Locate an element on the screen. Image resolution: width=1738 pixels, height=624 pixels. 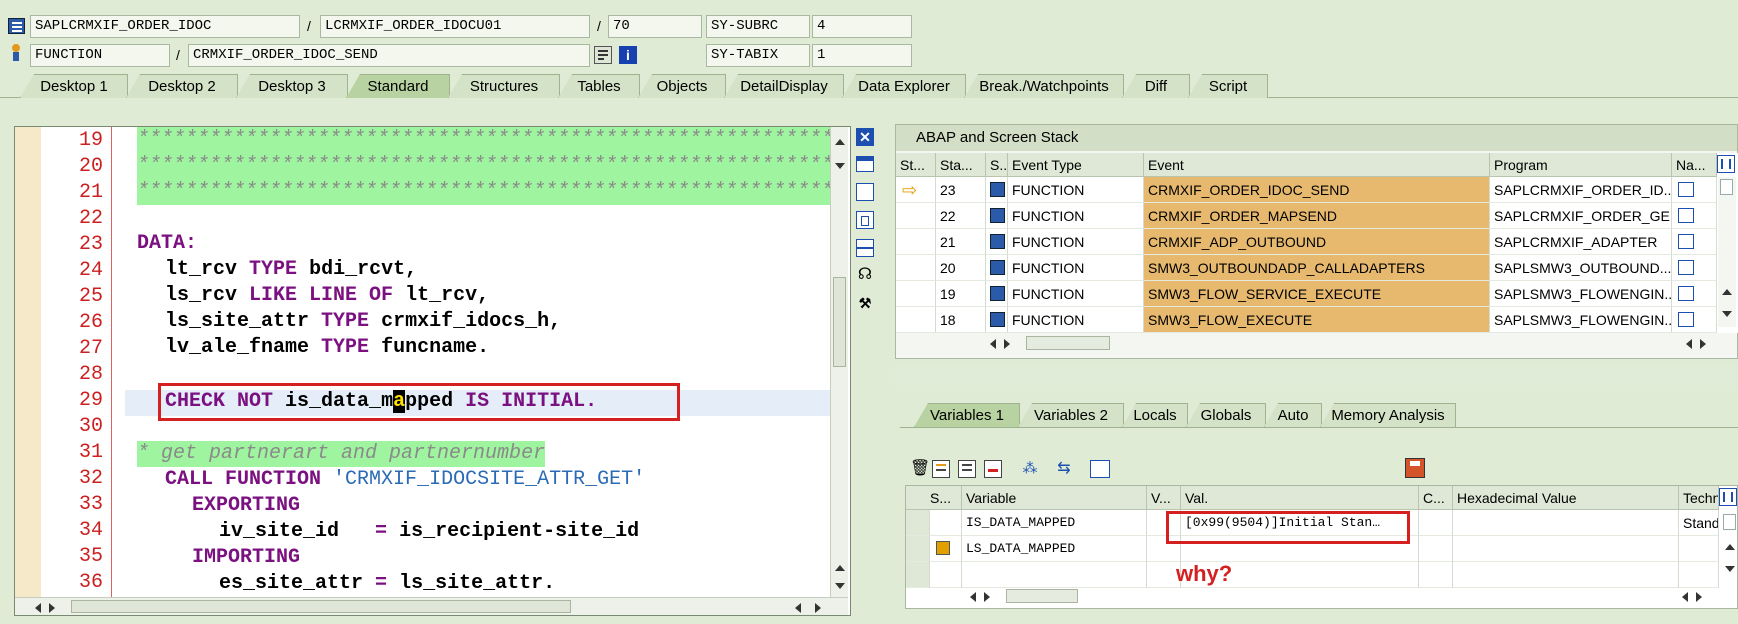
display-source-icon is located at coordinates (603, 55).